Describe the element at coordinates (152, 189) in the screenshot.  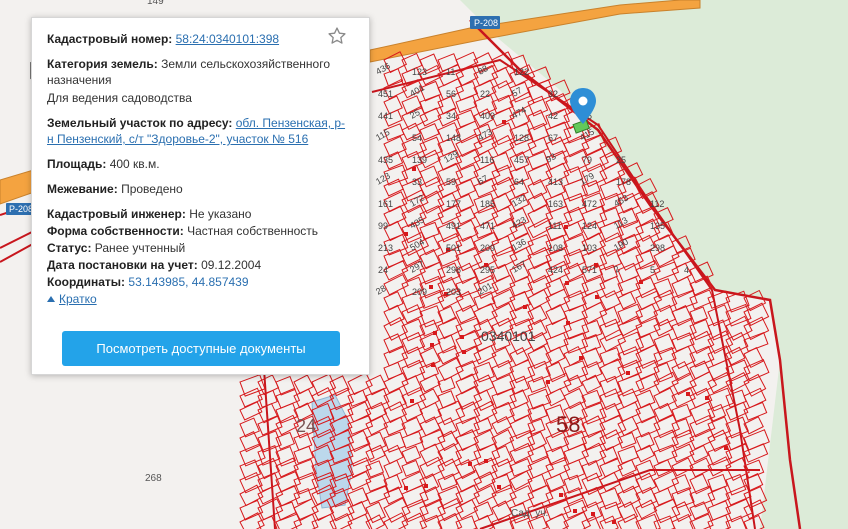
I see `survey-value: Проведено` at that location.